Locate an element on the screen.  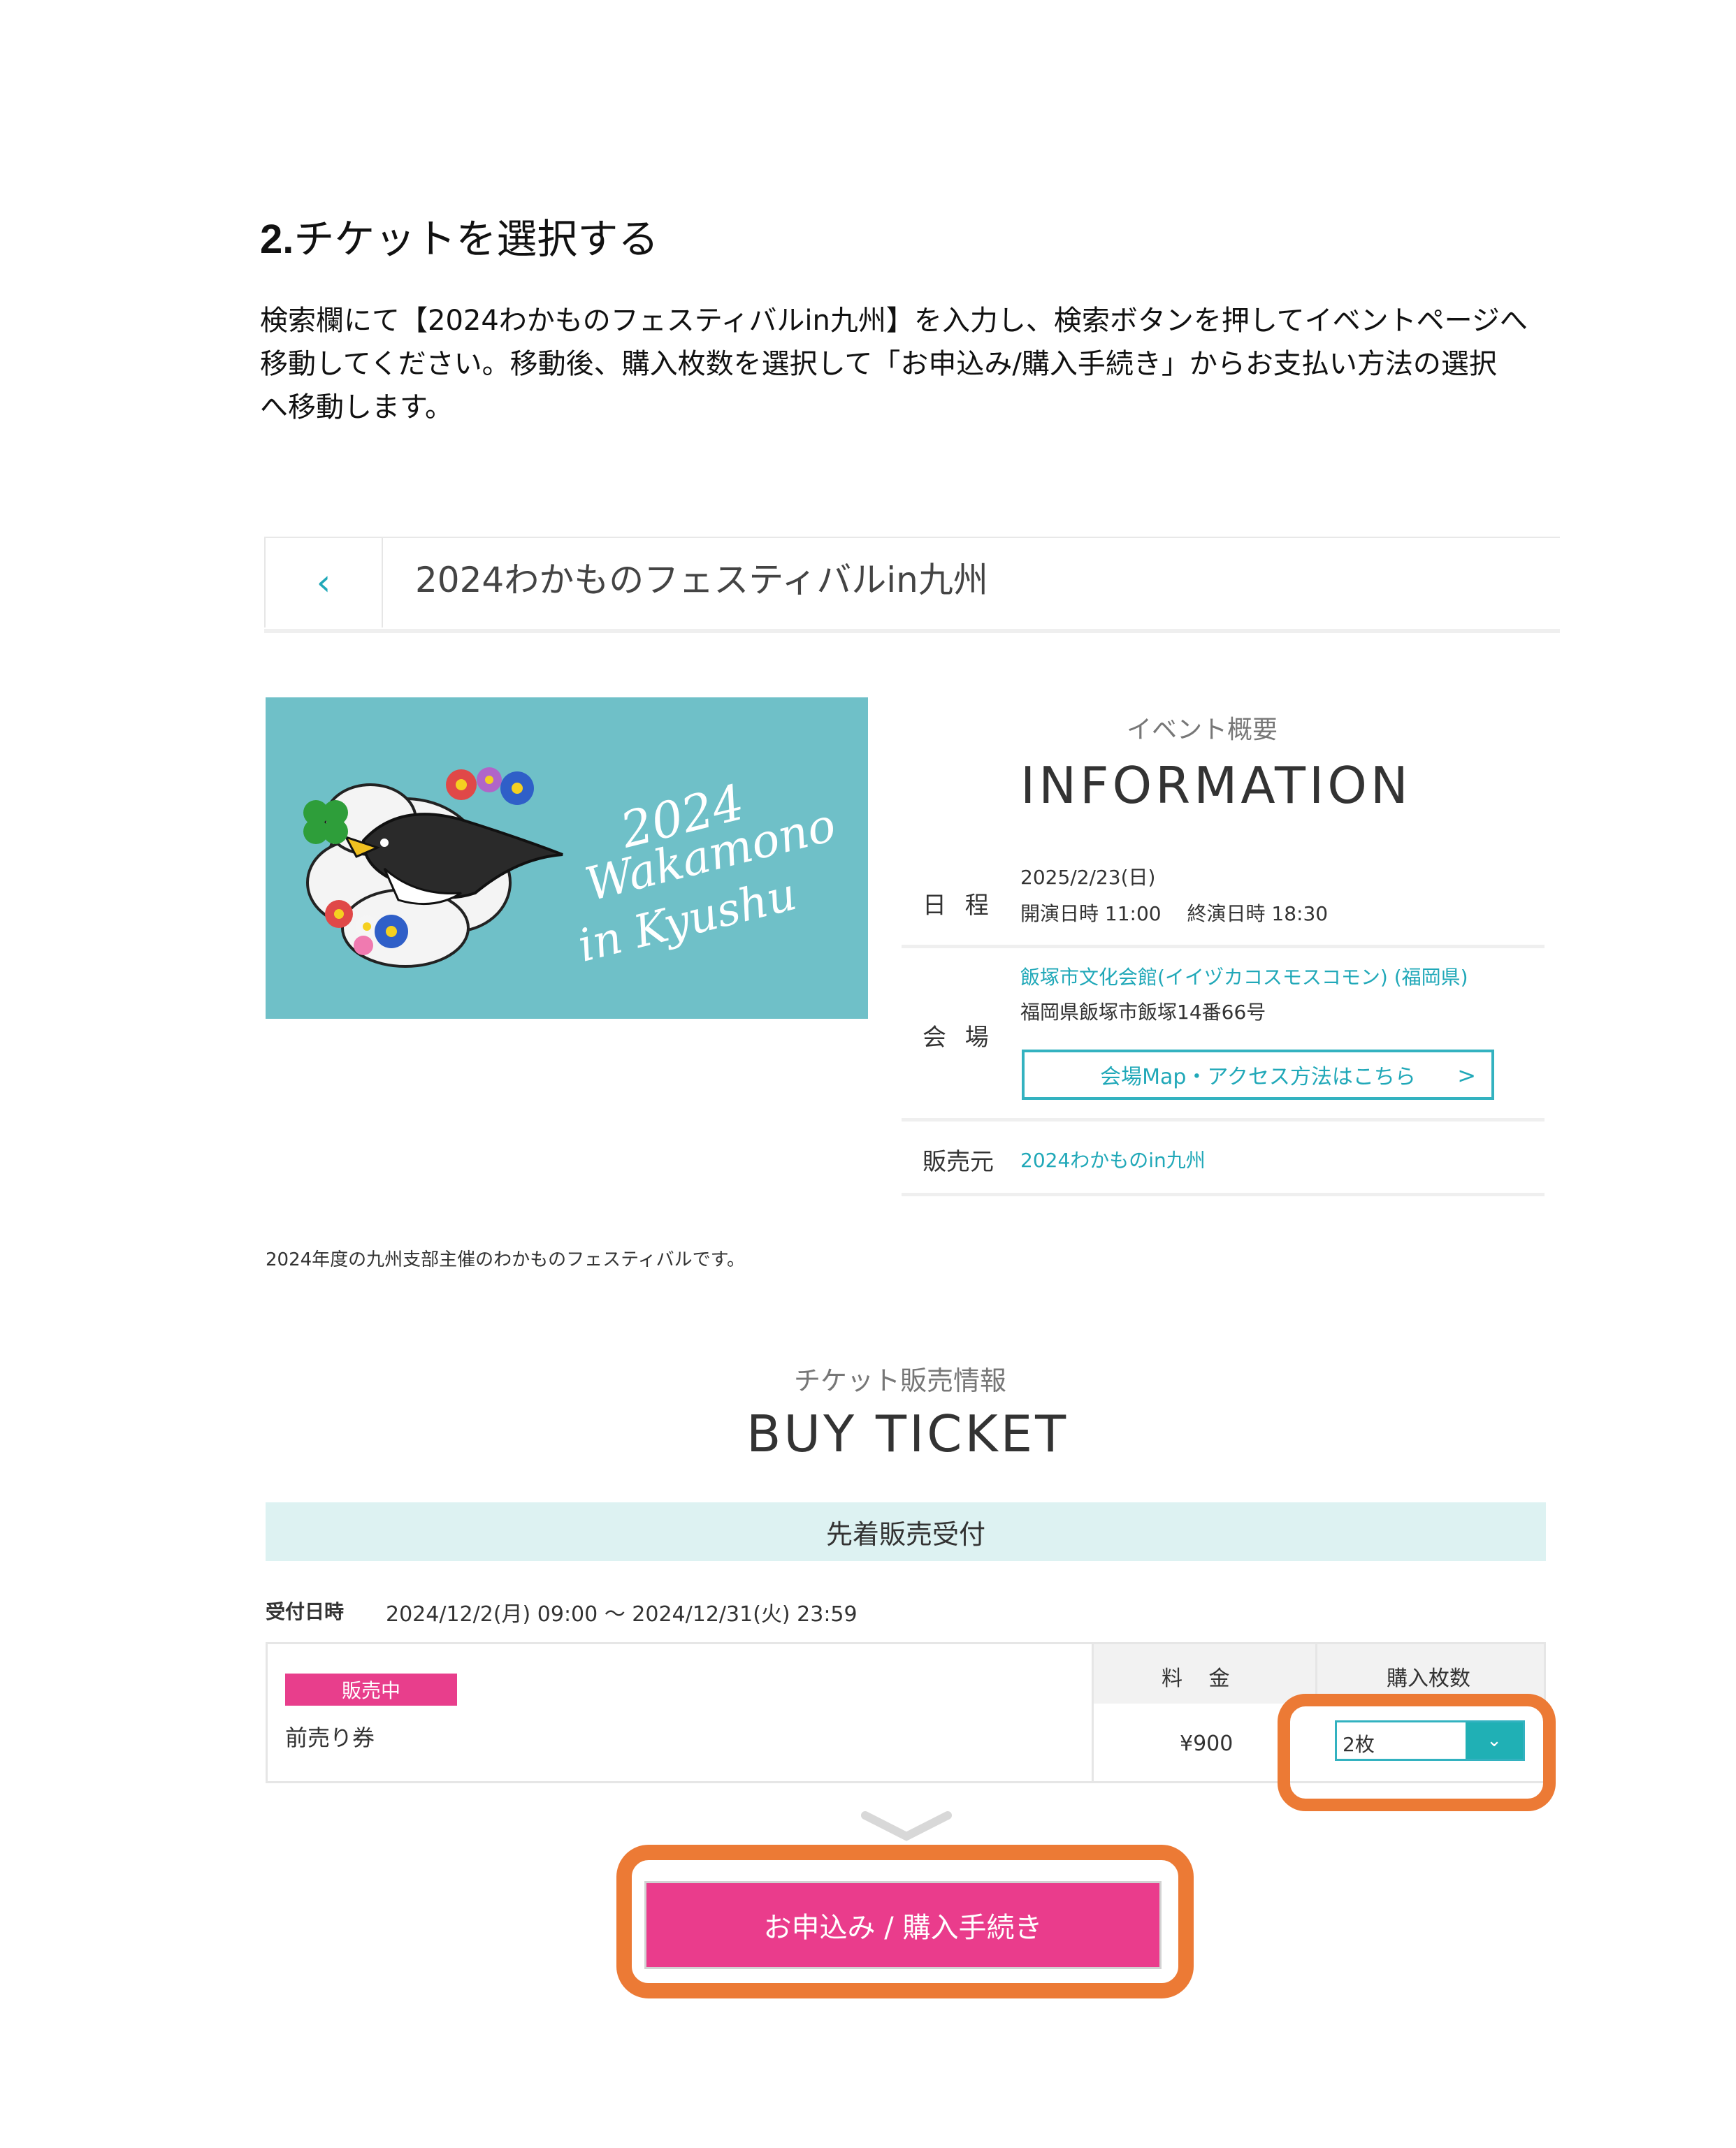
schedule-row: 日 程 2025/2/23(日) 開演日時 11:00 終演日時 18:30 is located at coordinates (1223, 900).